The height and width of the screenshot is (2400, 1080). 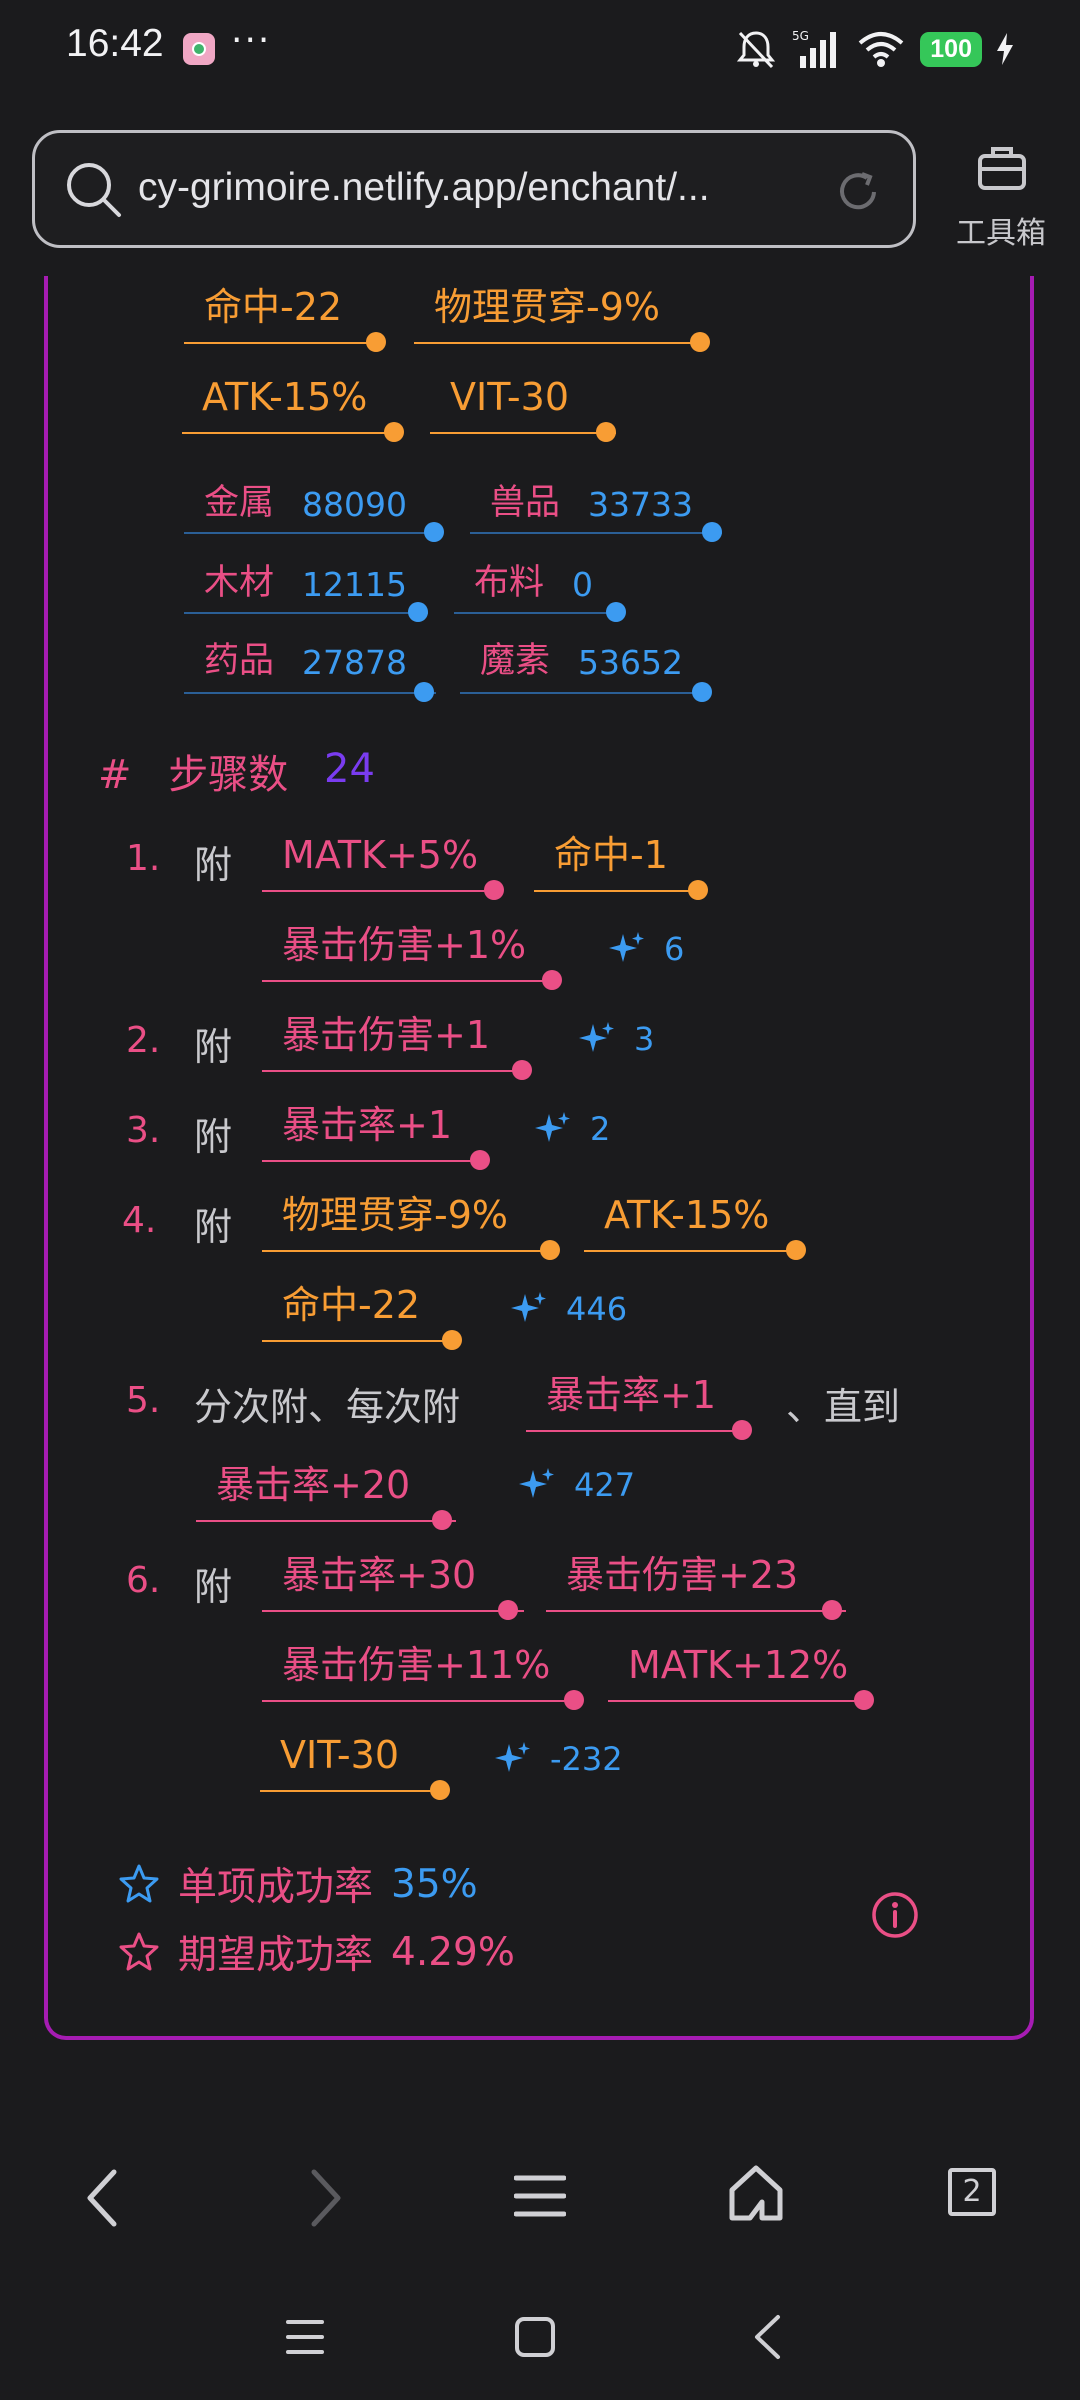 I want to click on more-notifications-icon: ···, so click(x=251, y=40).